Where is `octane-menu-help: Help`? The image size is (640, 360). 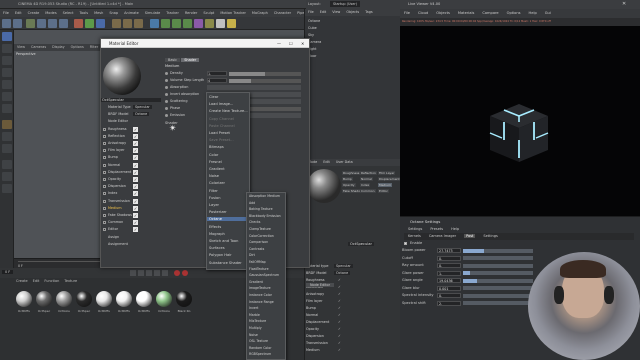
octane-menu-help: Help is located at coordinates (533, 13).